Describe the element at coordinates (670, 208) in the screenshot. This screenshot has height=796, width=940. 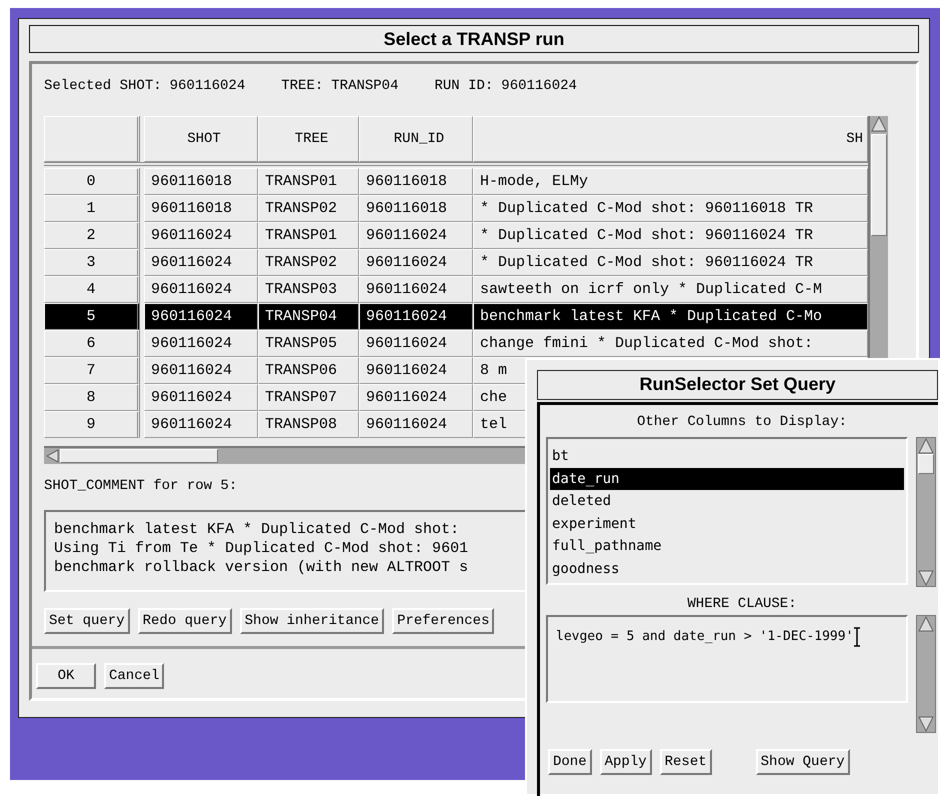
I see `table-cell: * Duplicated C-Mod shot: 960116018 TR` at that location.